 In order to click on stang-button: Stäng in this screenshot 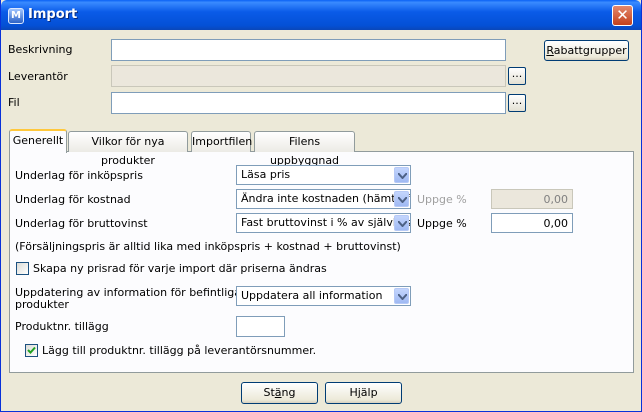, I will do `click(279, 393)`.